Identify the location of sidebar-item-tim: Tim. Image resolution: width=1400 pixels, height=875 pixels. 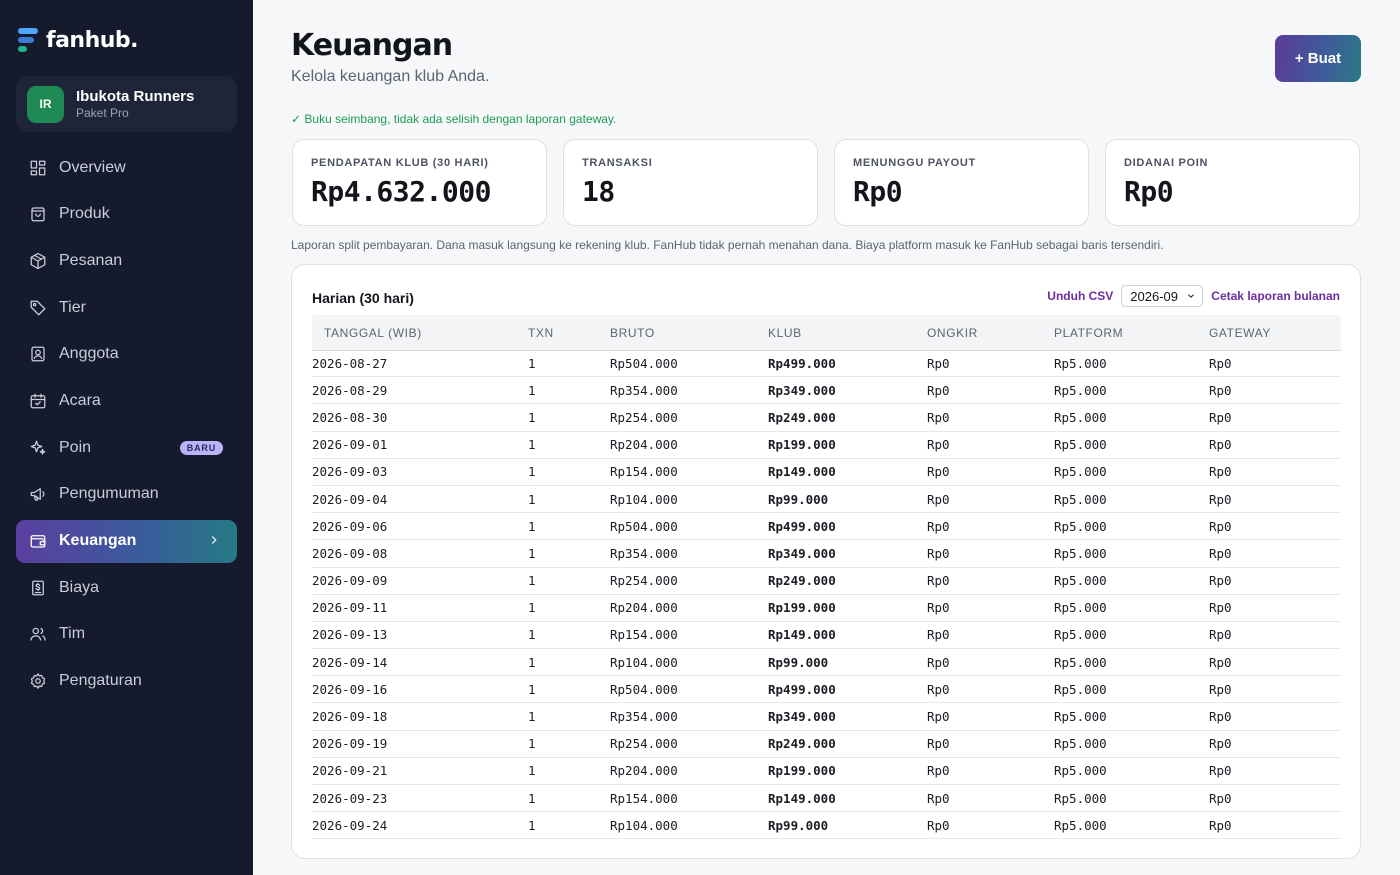
(126, 634).